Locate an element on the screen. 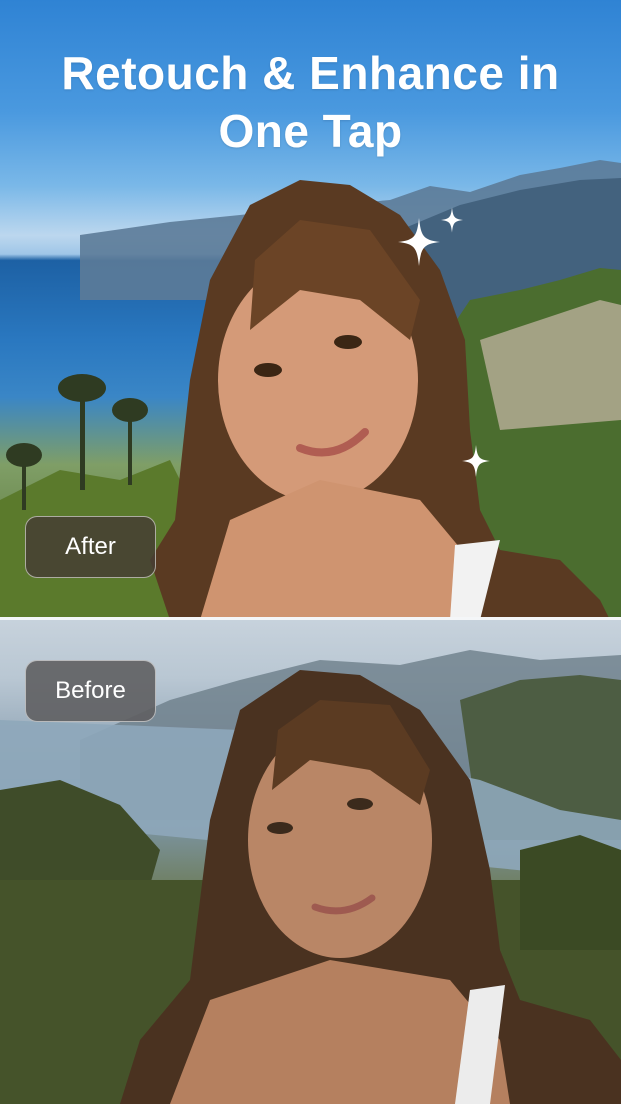 This screenshot has height=1104, width=621. headline-line-1: Retouch & Enhance in is located at coordinates (310, 73).